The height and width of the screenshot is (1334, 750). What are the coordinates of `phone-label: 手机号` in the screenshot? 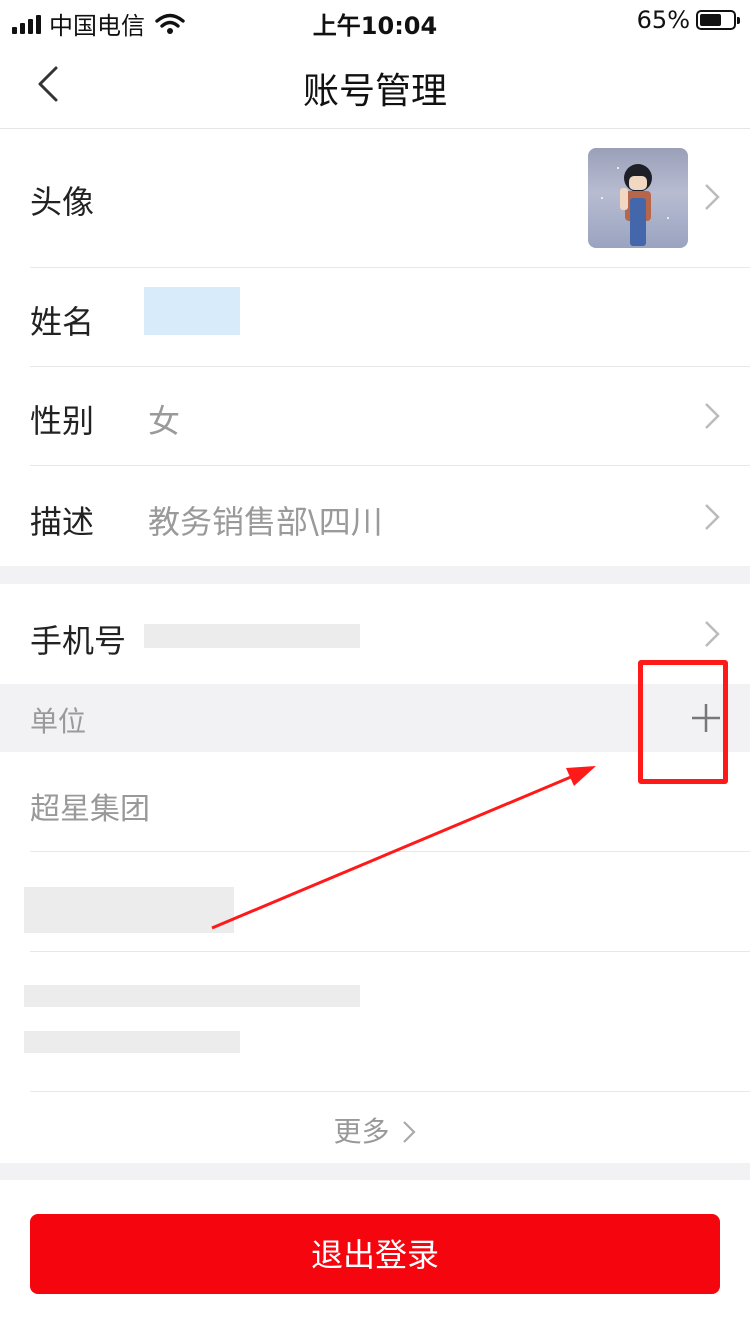 It's located at (78, 641).